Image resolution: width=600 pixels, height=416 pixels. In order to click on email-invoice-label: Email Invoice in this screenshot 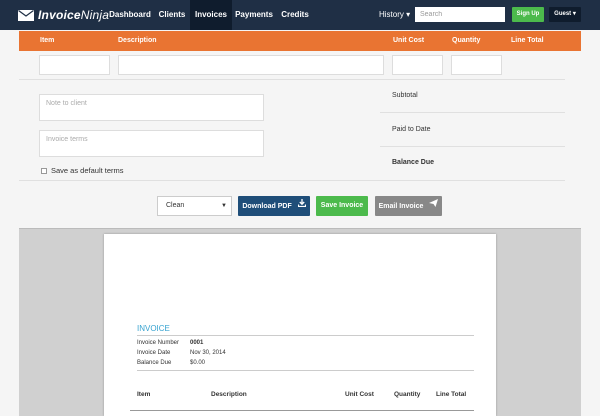, I will do `click(401, 206)`.